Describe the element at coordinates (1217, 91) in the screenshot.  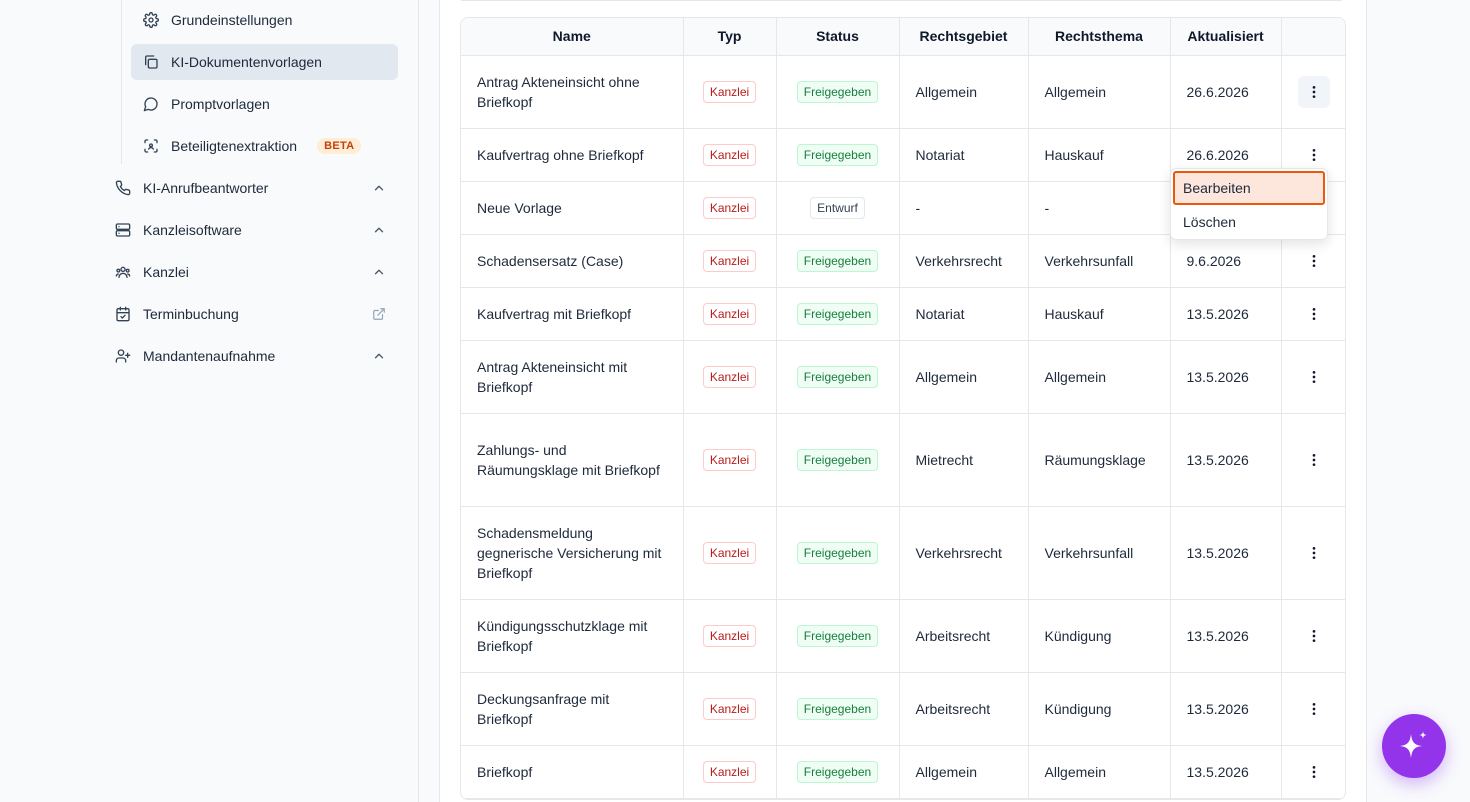
I see `updated-date: 26.6.2026` at that location.